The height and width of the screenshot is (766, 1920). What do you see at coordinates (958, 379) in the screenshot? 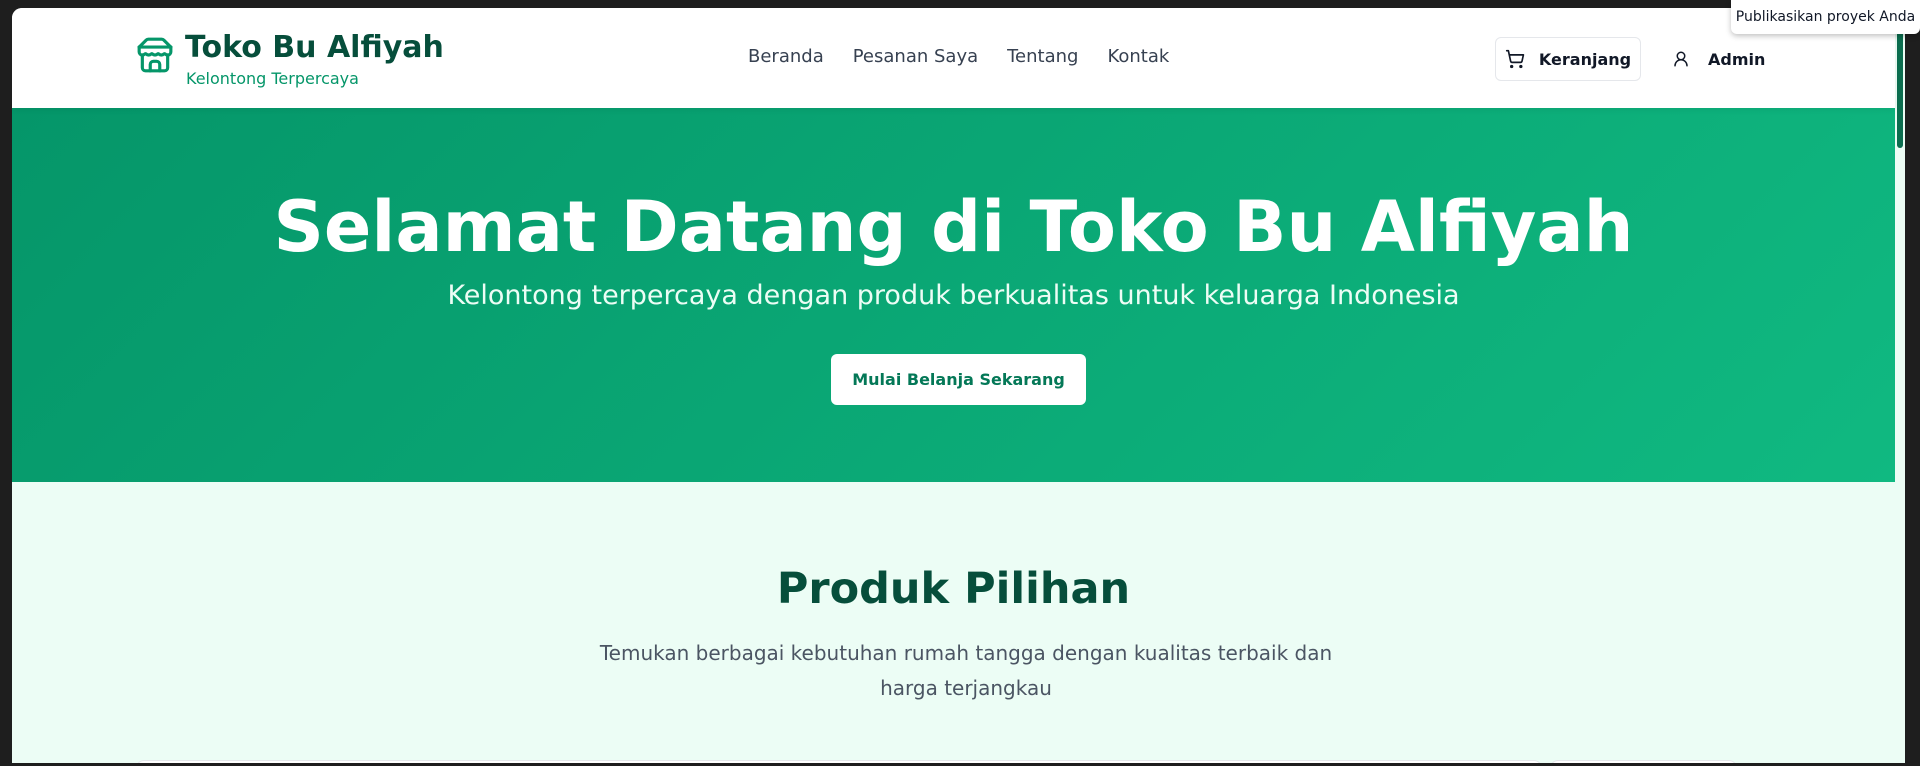
I see `start-shopping-button: Mulai Belanja Sekarang` at bounding box center [958, 379].